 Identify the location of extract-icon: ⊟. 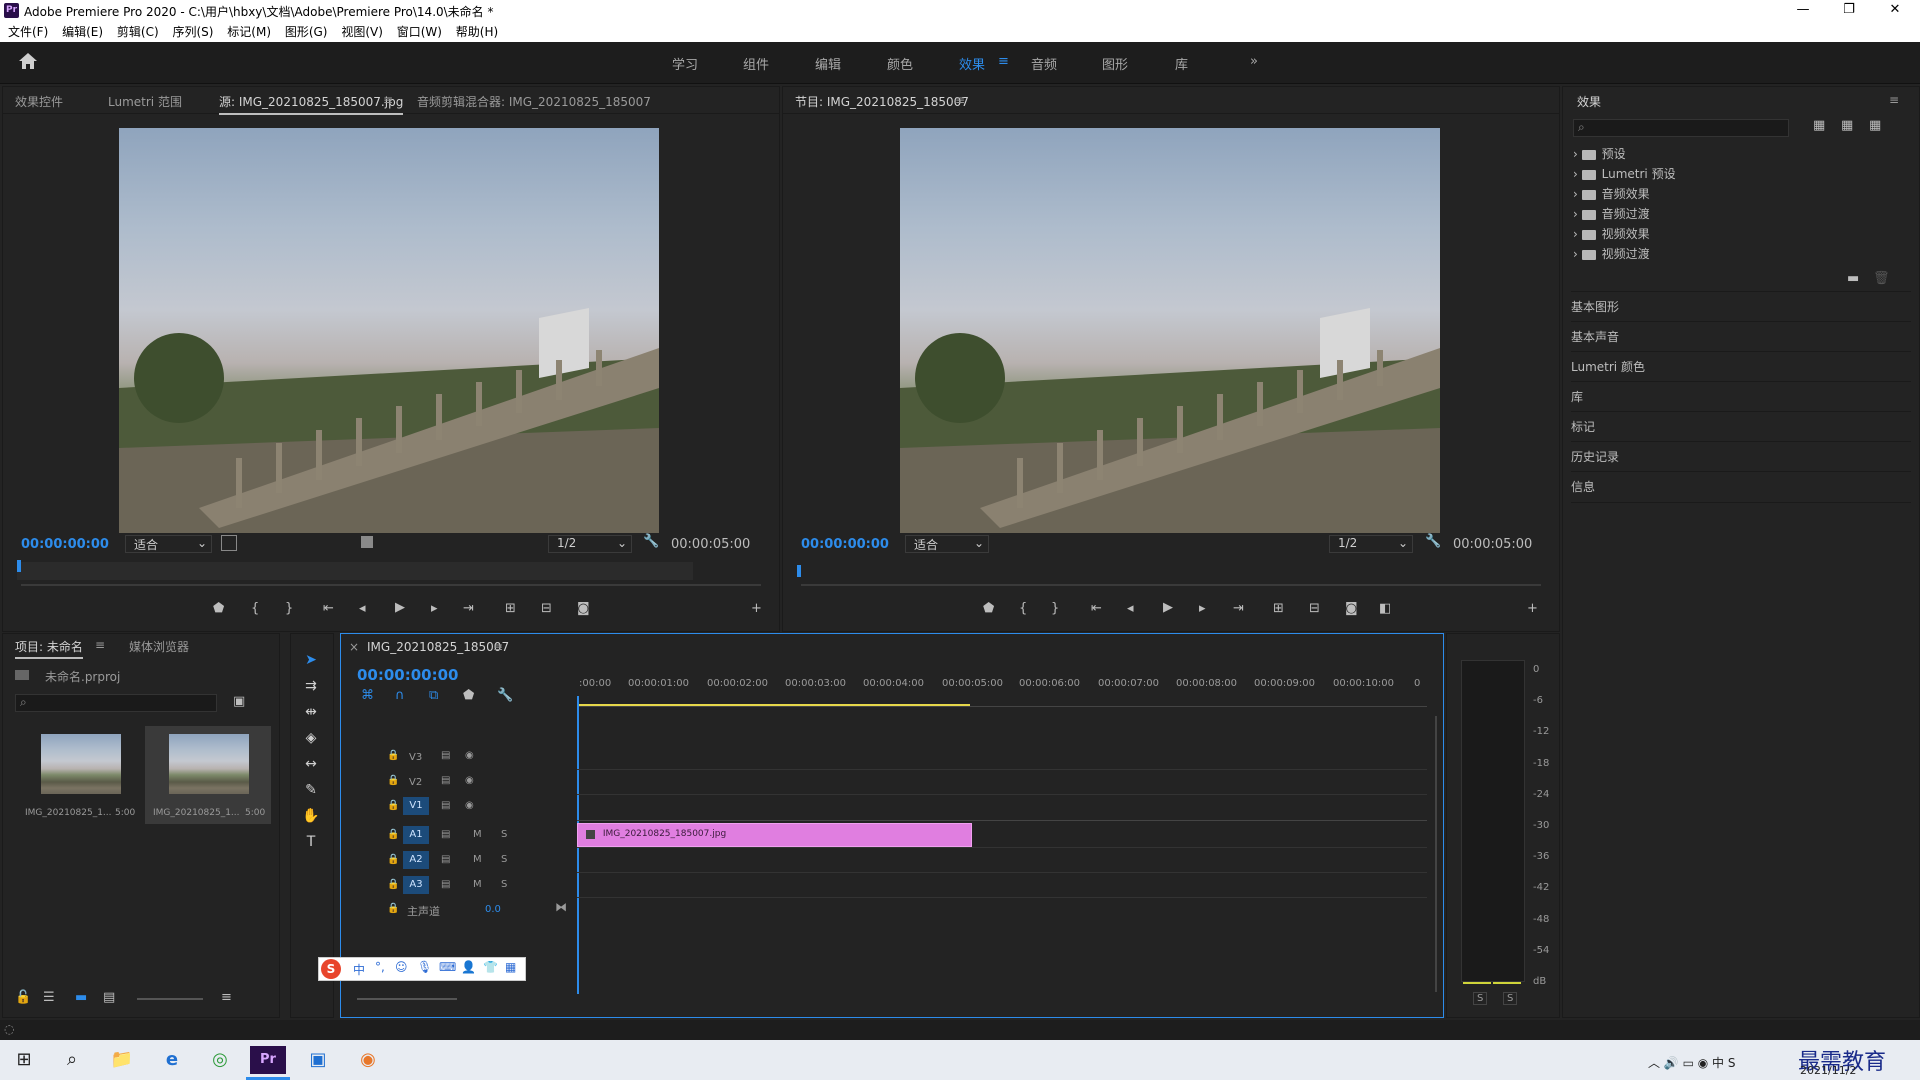
(1314, 608).